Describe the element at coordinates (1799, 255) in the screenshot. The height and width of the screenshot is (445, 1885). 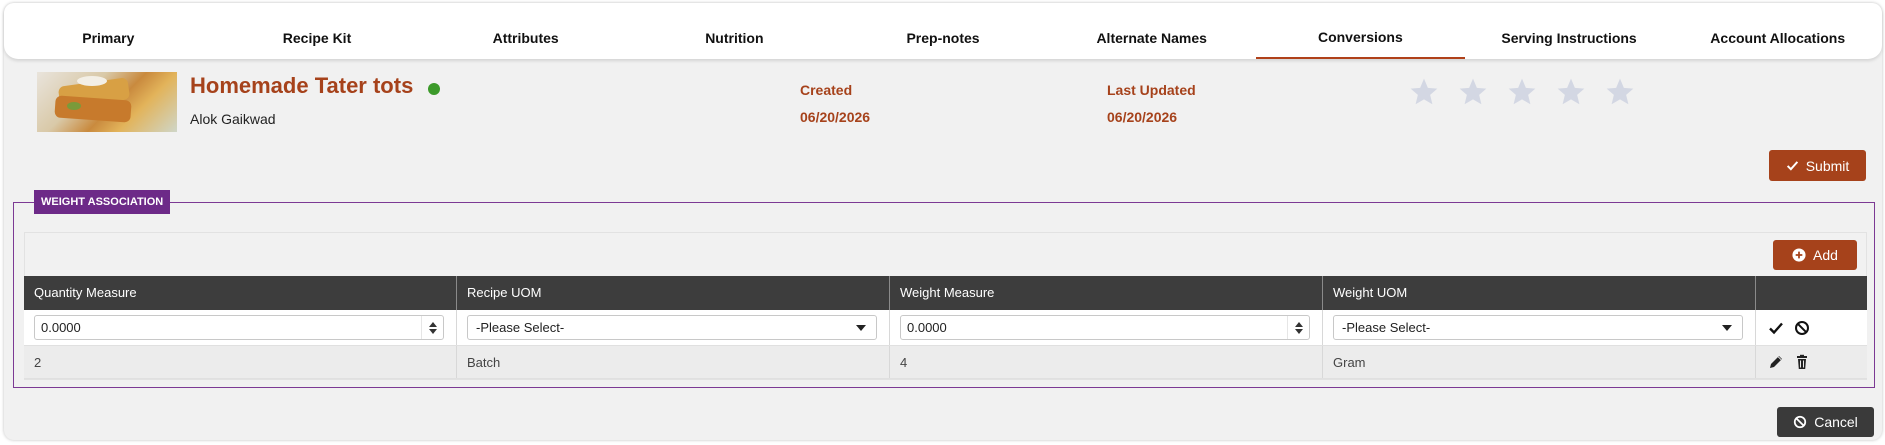
I see `plus-circle-icon` at that location.